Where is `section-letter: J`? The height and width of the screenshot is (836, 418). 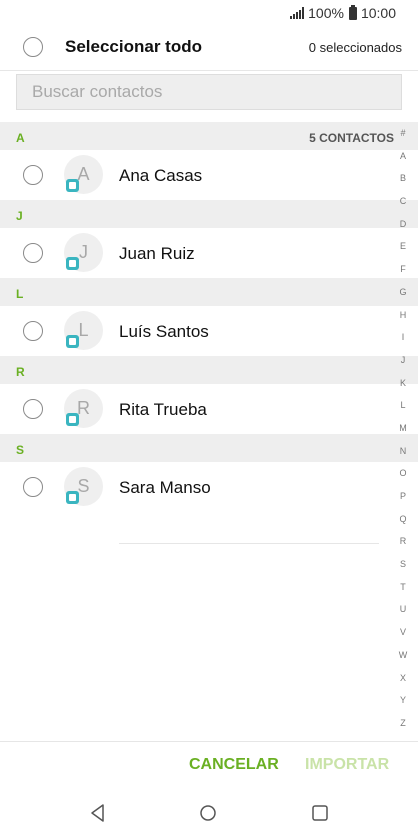 section-letter: J is located at coordinates (19, 216).